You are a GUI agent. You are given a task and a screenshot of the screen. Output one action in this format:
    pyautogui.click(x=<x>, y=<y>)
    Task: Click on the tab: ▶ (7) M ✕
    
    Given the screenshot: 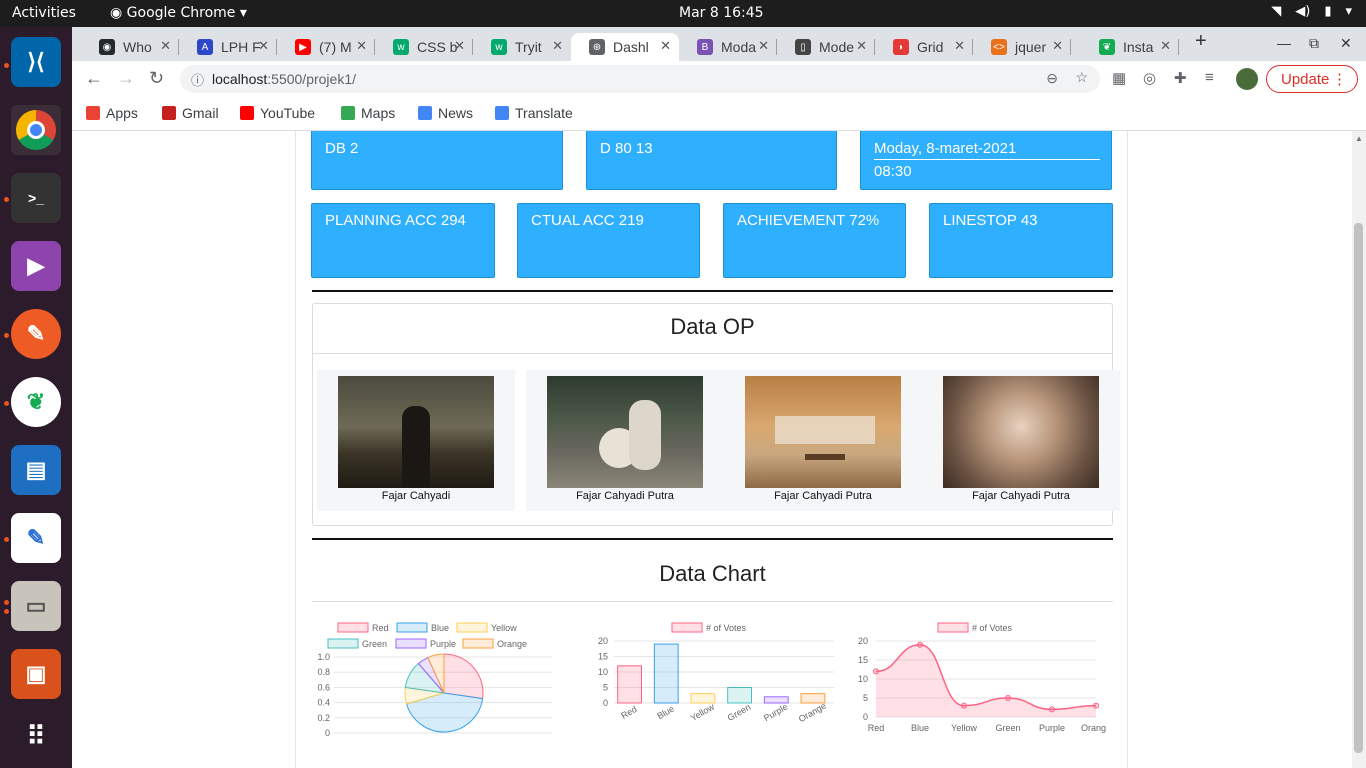 What is the action you would take?
    pyautogui.click(x=326, y=47)
    